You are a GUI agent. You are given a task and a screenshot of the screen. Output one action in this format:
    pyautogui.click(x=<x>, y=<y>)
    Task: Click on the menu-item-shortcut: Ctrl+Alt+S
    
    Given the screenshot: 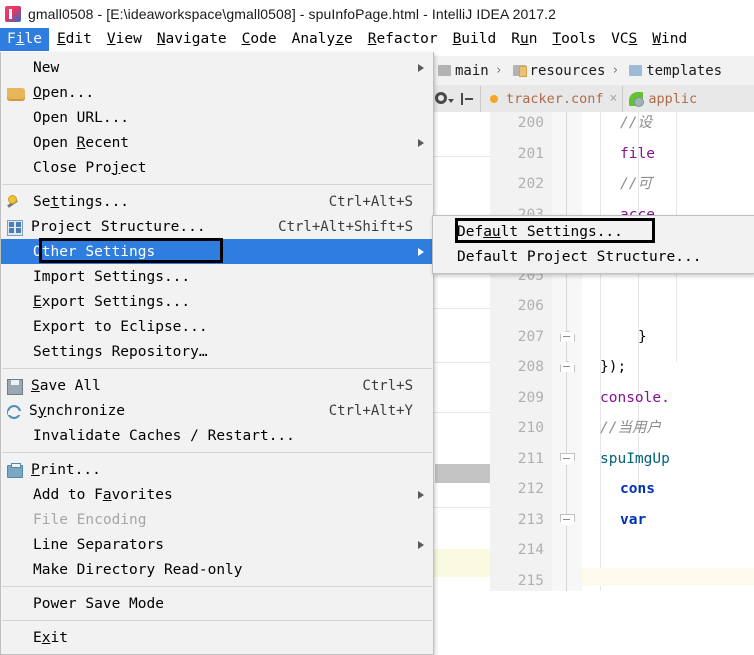 What is the action you would take?
    pyautogui.click(x=370, y=201)
    